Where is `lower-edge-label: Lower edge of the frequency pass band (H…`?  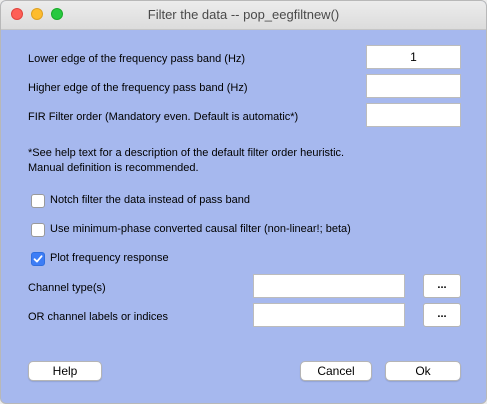
lower-edge-label: Lower edge of the frequency pass band (H… is located at coordinates (137, 59).